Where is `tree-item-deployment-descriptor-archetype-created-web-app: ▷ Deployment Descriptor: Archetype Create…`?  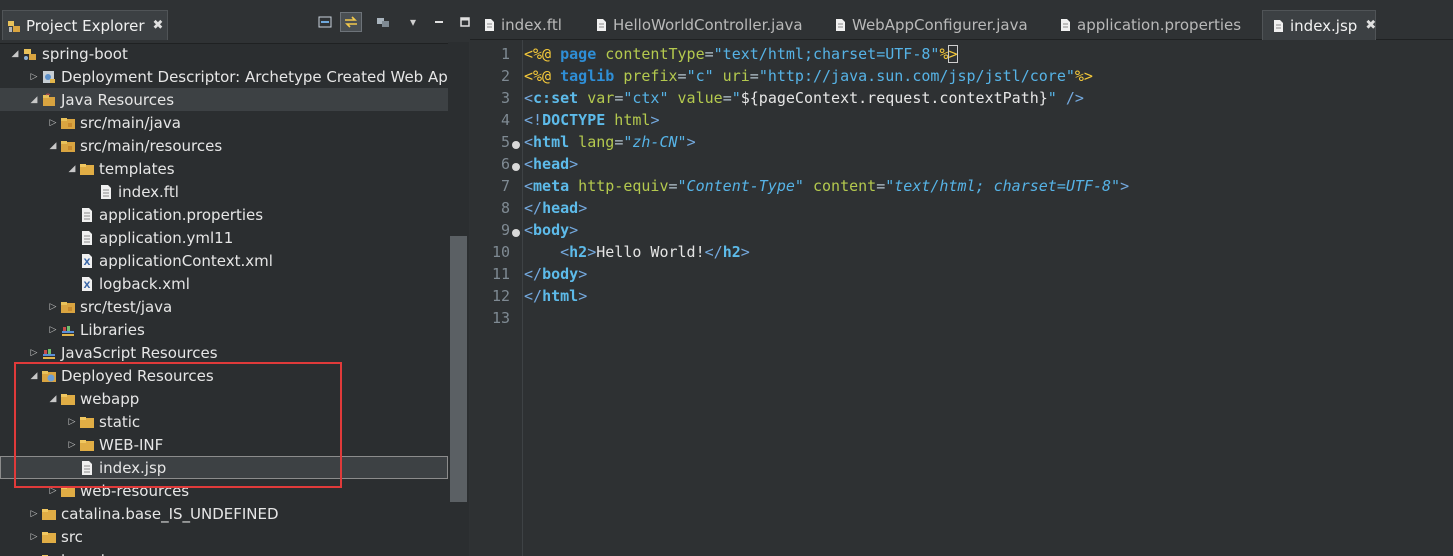 tree-item-deployment-descriptor-archetype-created-web-app: ▷ Deployment Descriptor: Archetype Create… is located at coordinates (224, 76).